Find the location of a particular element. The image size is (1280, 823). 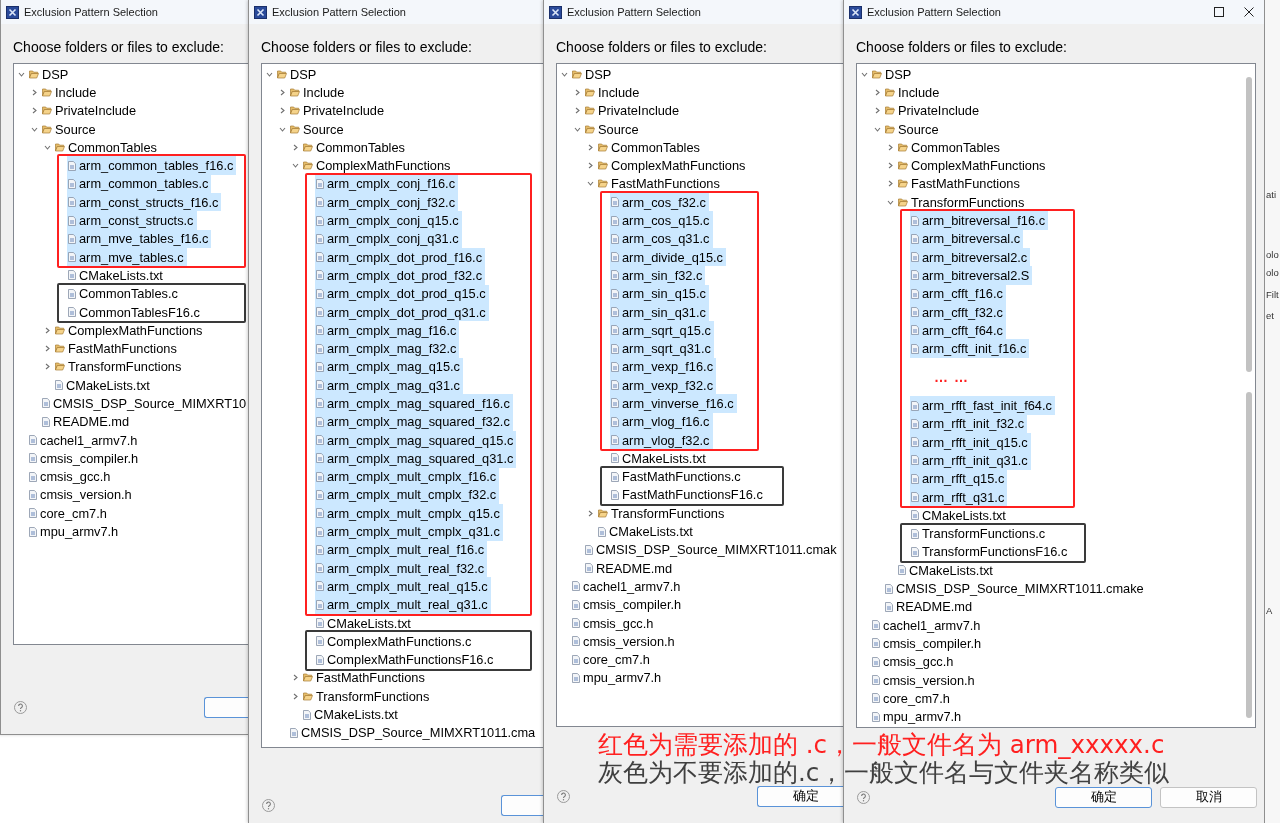

tree-item: arm_cmplx_conj_q15.c is located at coordinates (388, 220).